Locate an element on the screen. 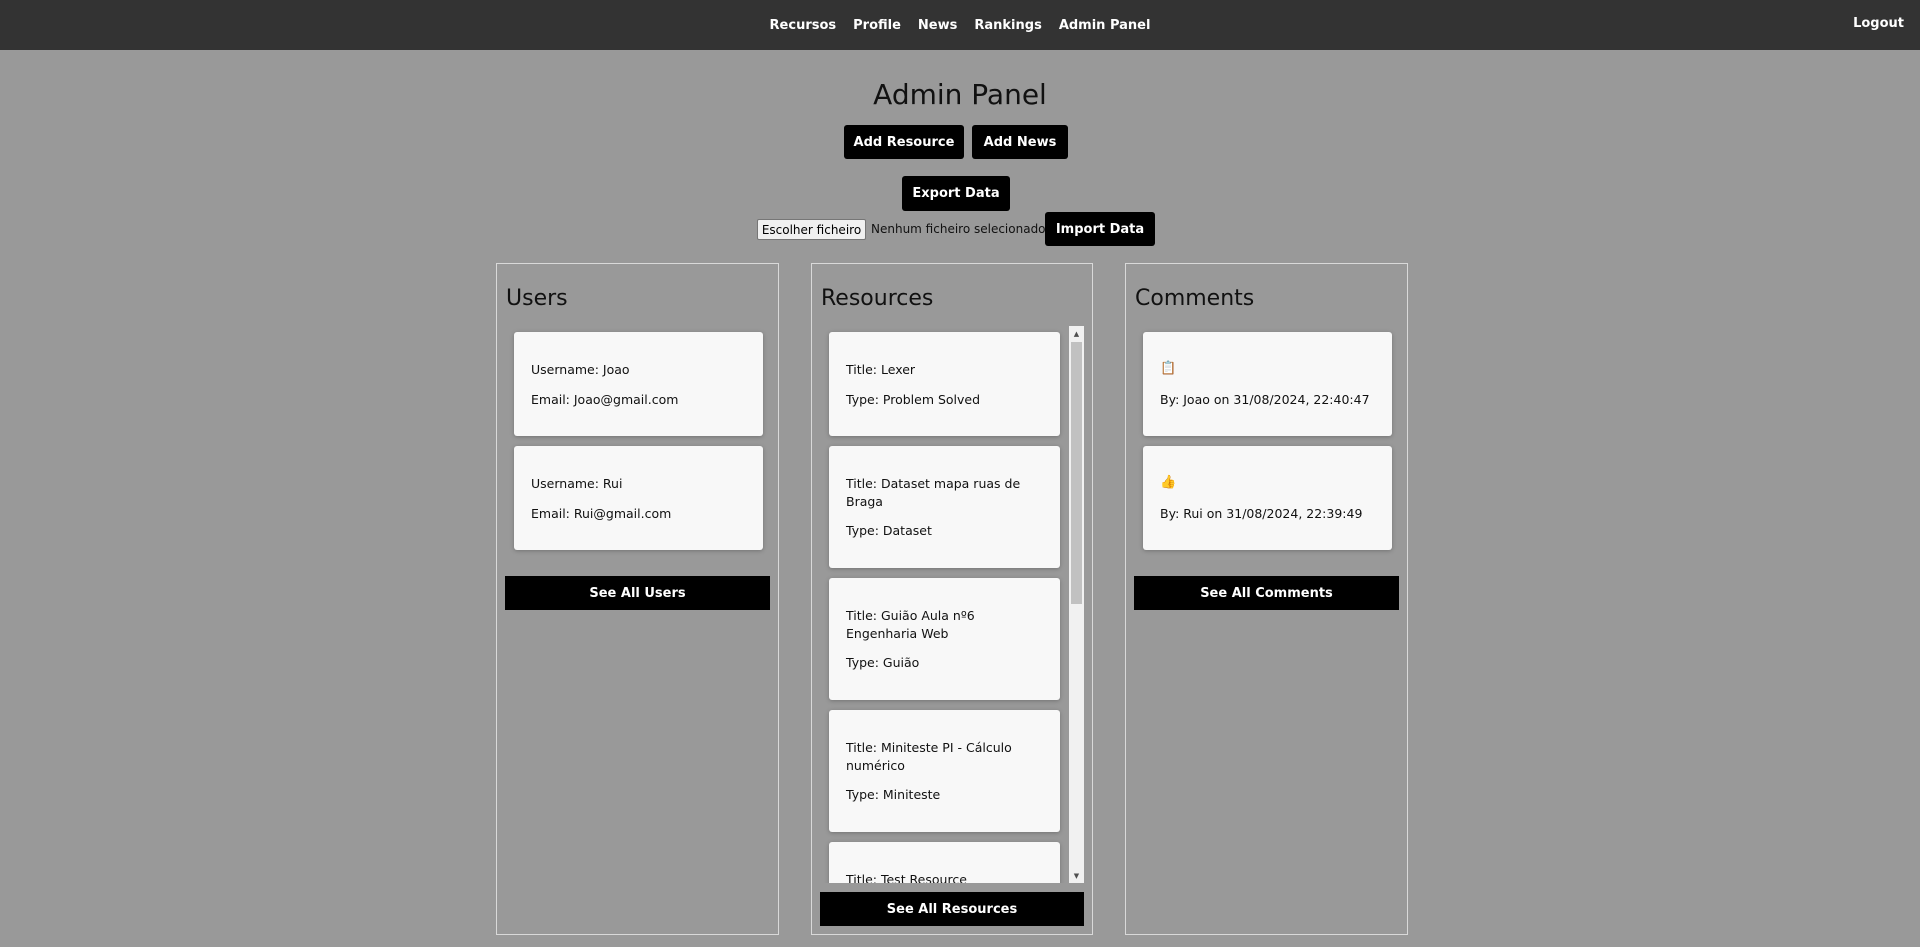 The image size is (1920, 947). user-email: Email: Joao@gmail.com is located at coordinates (605, 399).